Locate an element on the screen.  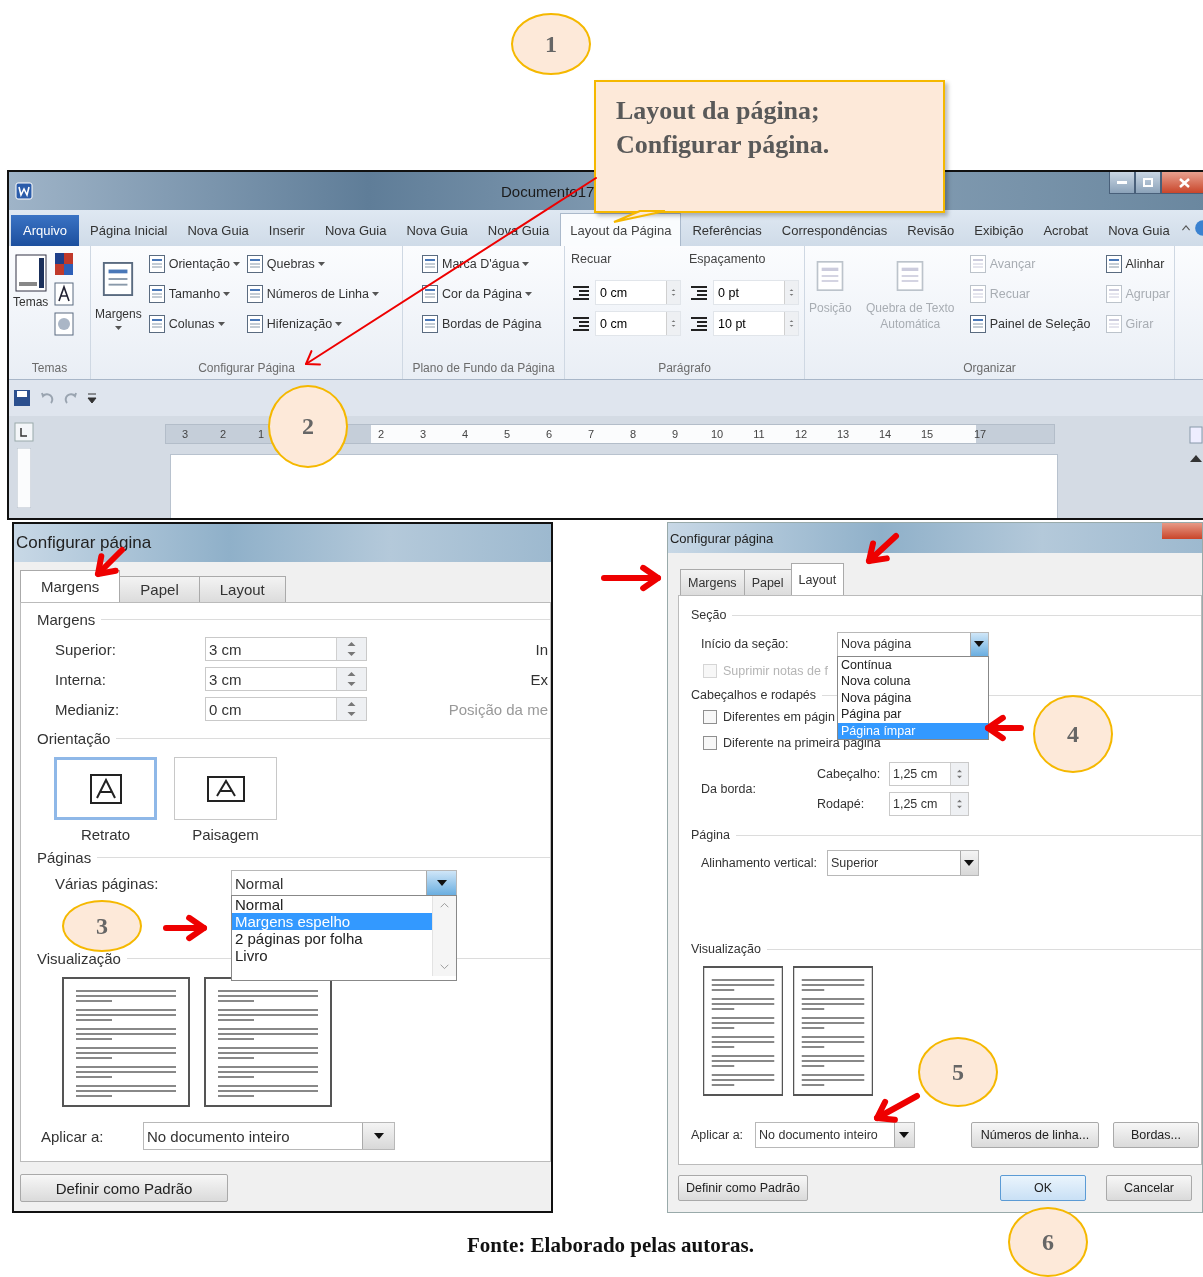
list-option: Livro is located at coordinates (332, 955).